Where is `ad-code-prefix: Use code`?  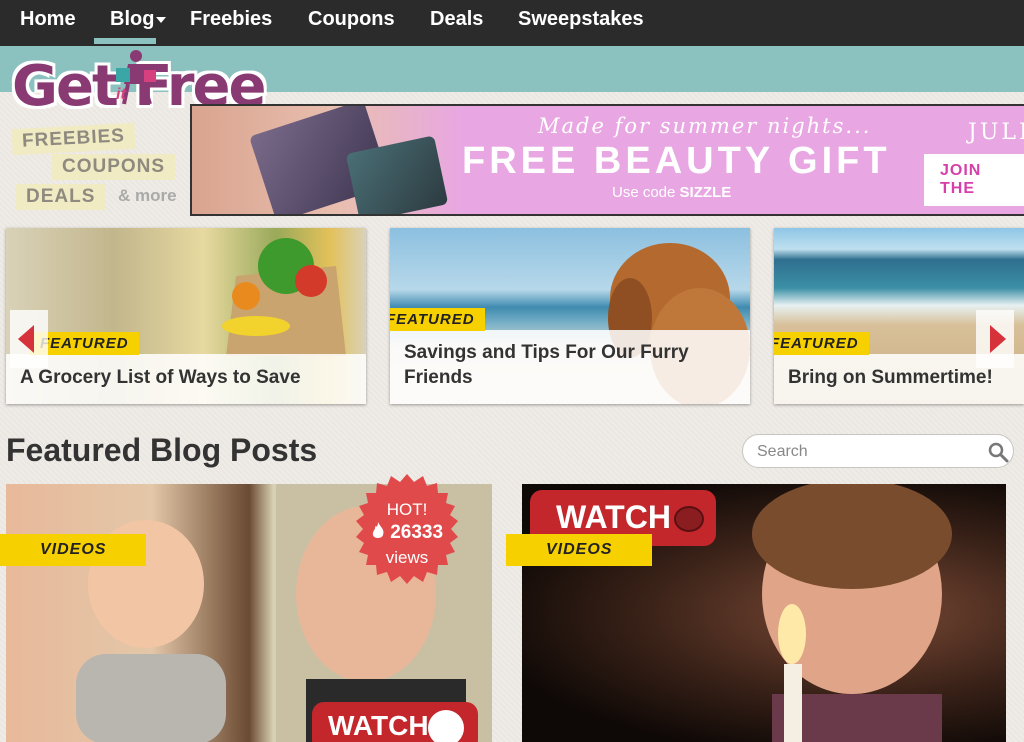 ad-code-prefix: Use code is located at coordinates (644, 192).